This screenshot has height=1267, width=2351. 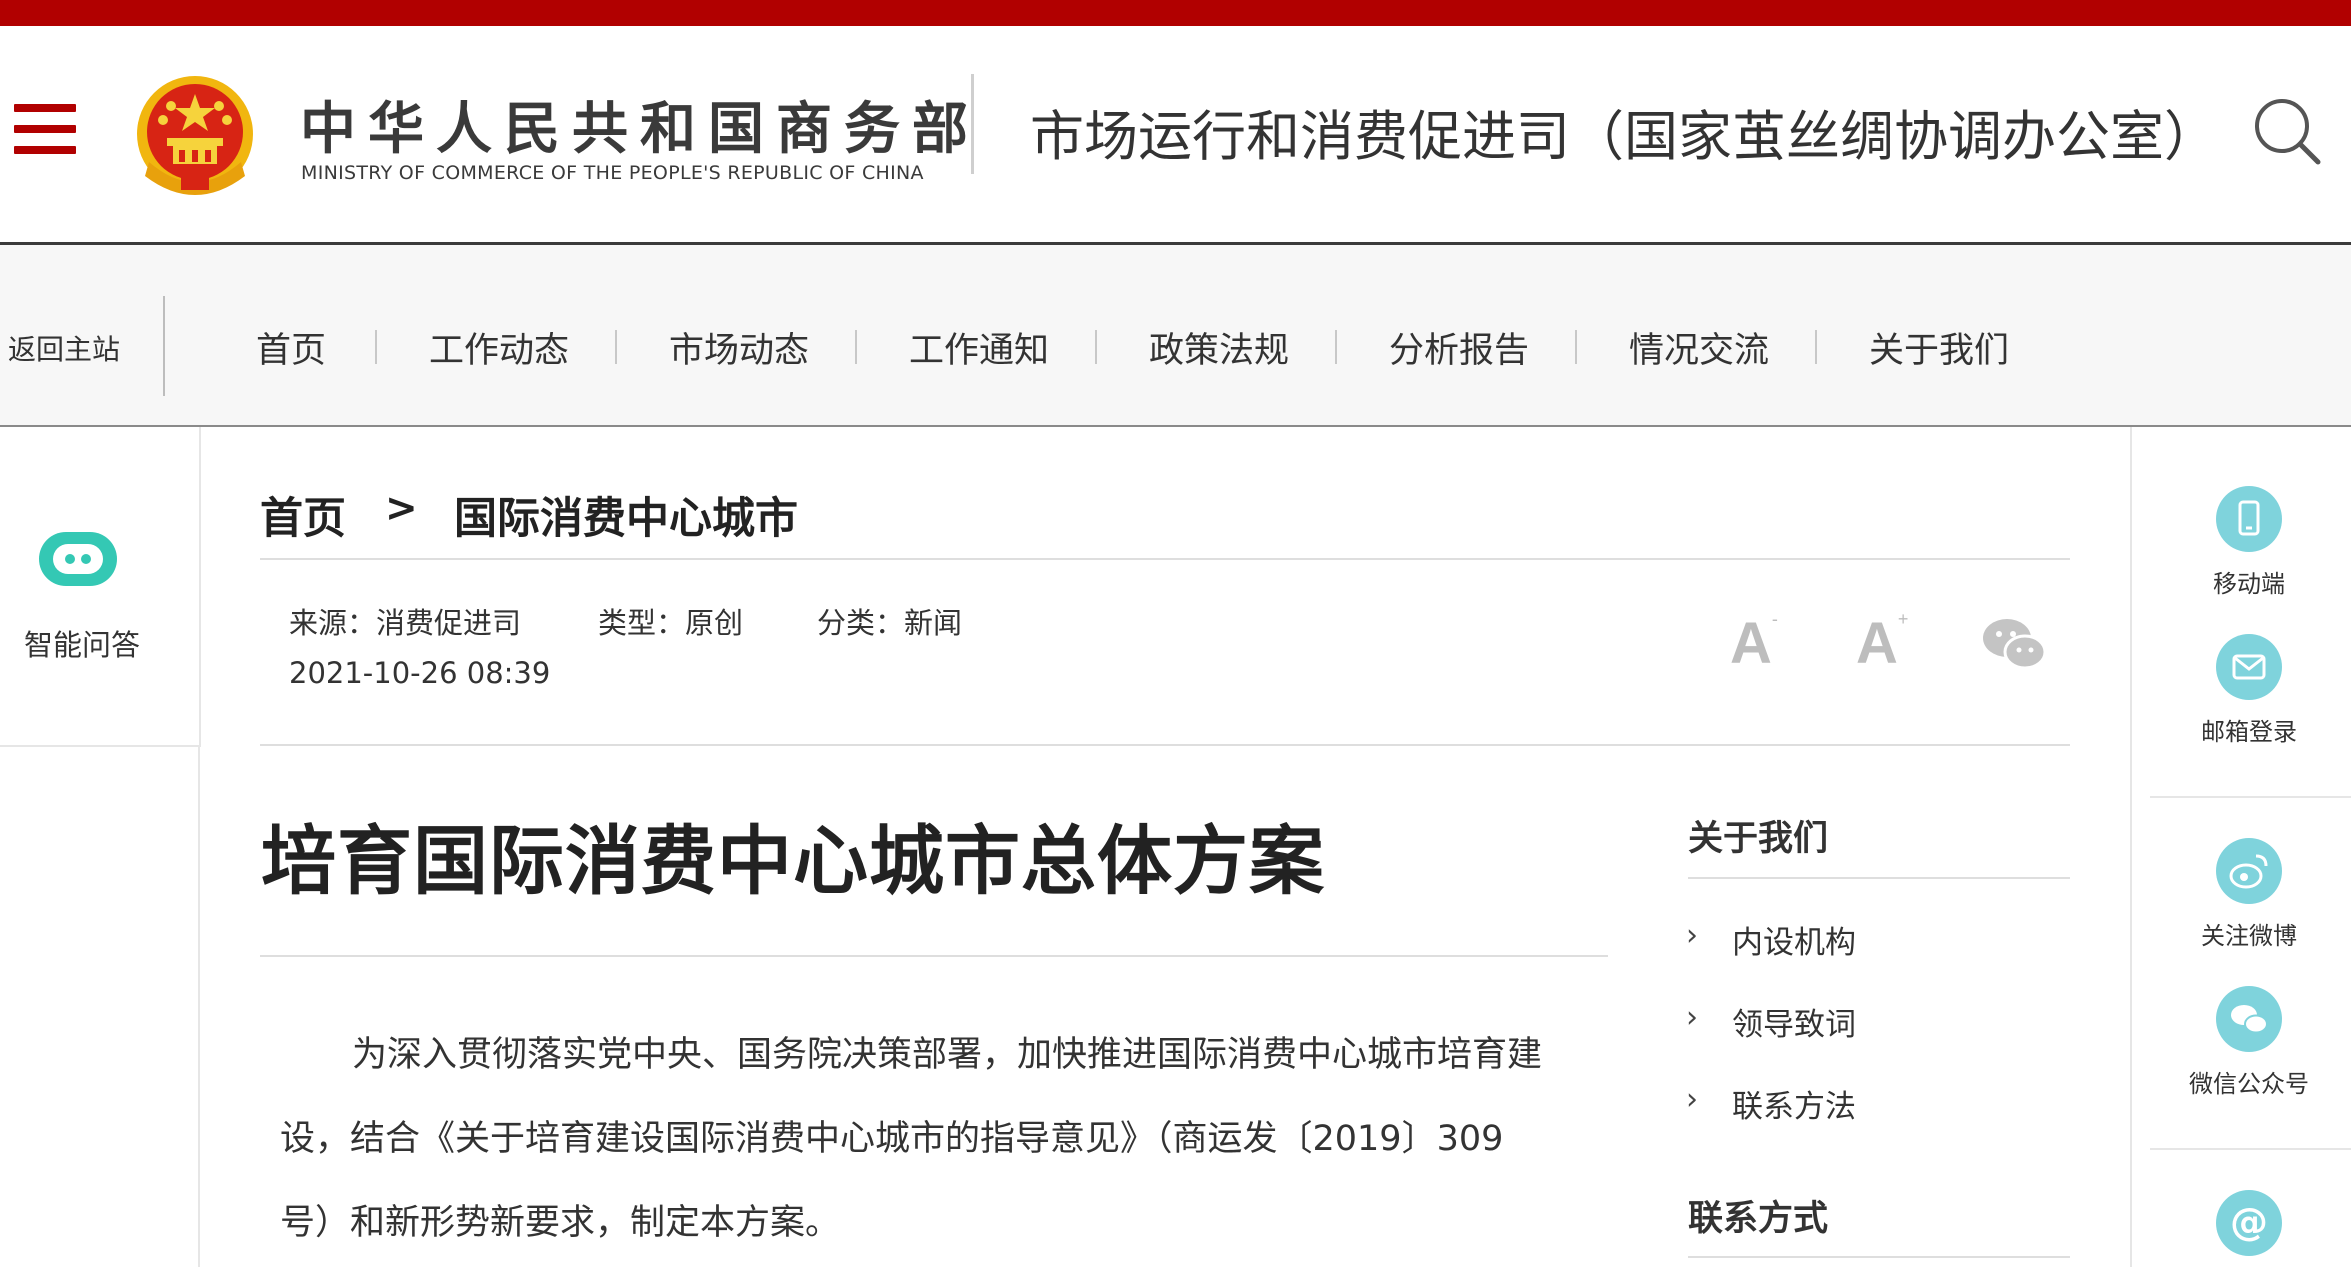 I want to click on font-increase-button: A+, so click(x=1882, y=642).